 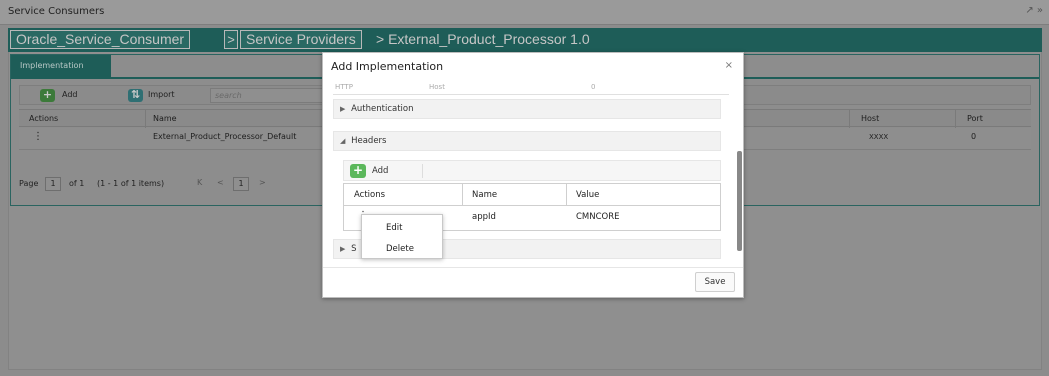 What do you see at coordinates (533, 267) in the screenshot?
I see `dialog-footer-divider` at bounding box center [533, 267].